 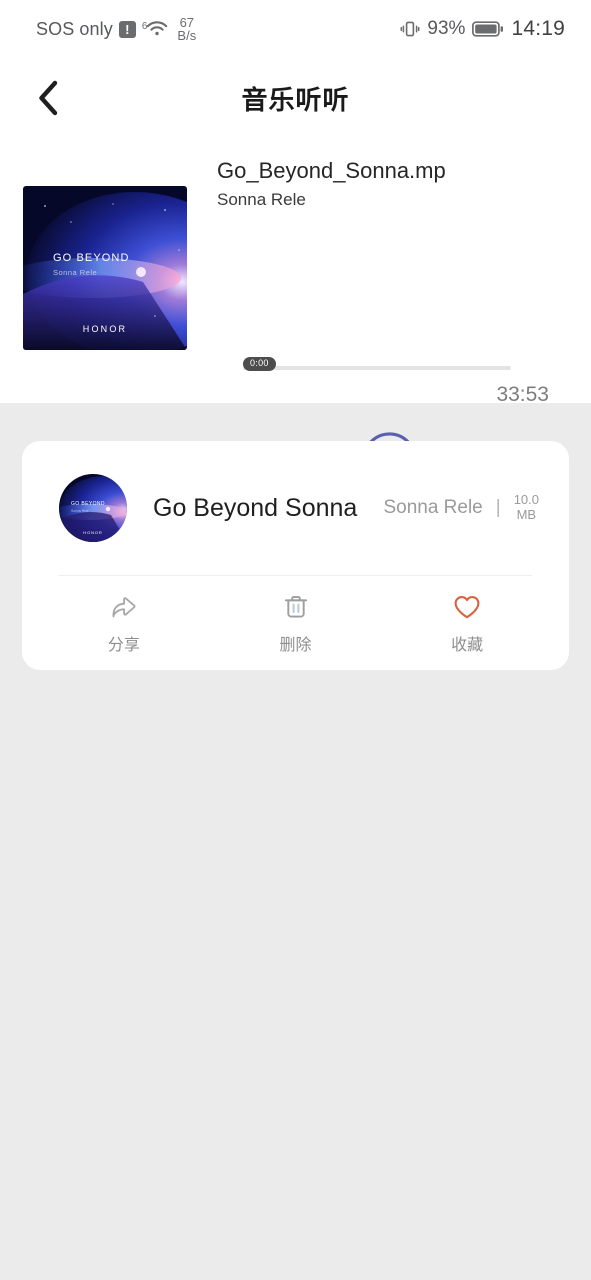 I want to click on album-cover-art: GO BEYOND Sonna Rele HONOR, so click(x=105, y=268).